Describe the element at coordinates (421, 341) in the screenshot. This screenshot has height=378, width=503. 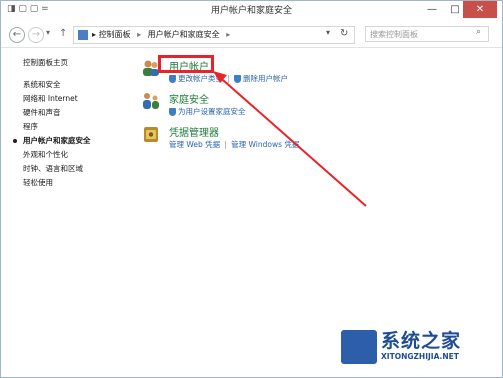
I see `watermark-text: 系统之家` at that location.